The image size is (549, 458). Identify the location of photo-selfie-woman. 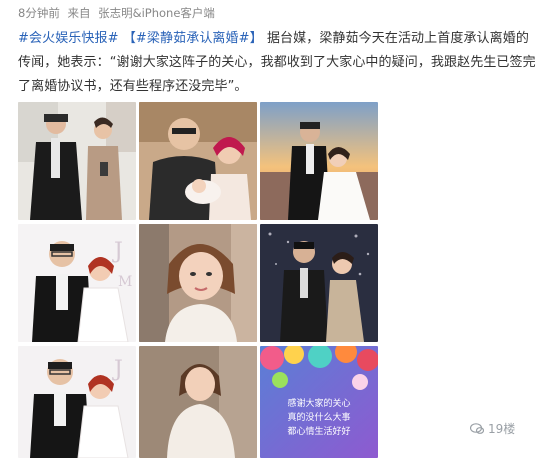
(198, 283).